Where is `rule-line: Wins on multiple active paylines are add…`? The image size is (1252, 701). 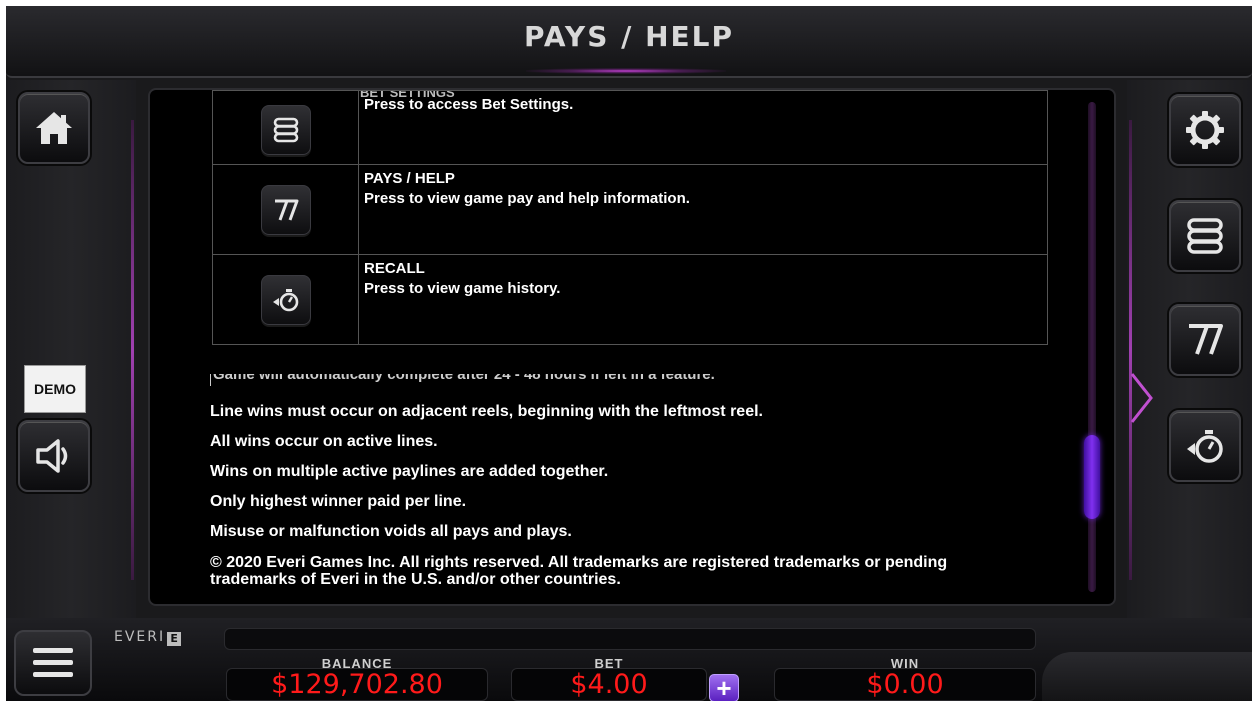
rule-line: Wins on multiple active paylines are add… is located at coordinates (409, 471).